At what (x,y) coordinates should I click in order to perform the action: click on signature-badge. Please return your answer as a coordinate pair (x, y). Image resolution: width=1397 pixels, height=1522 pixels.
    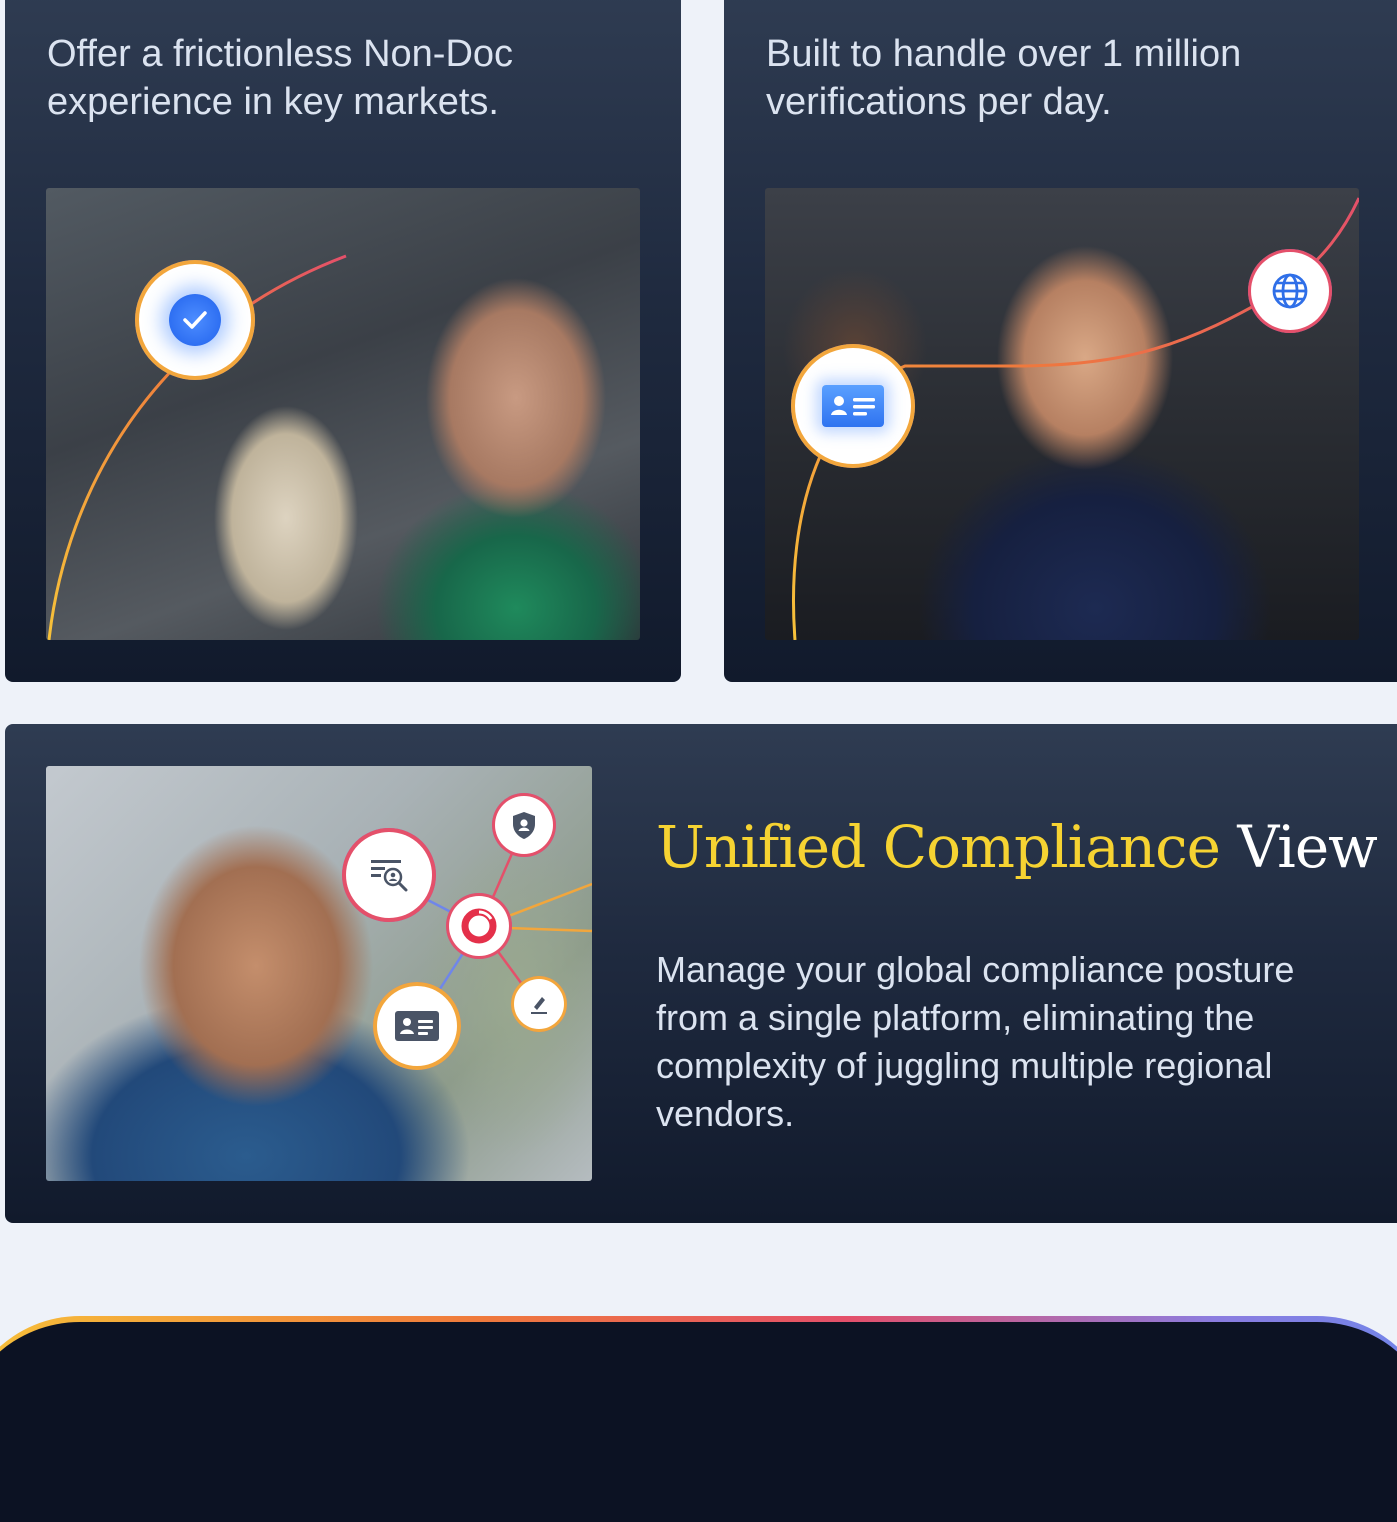
    Looking at the image, I should click on (539, 1004).